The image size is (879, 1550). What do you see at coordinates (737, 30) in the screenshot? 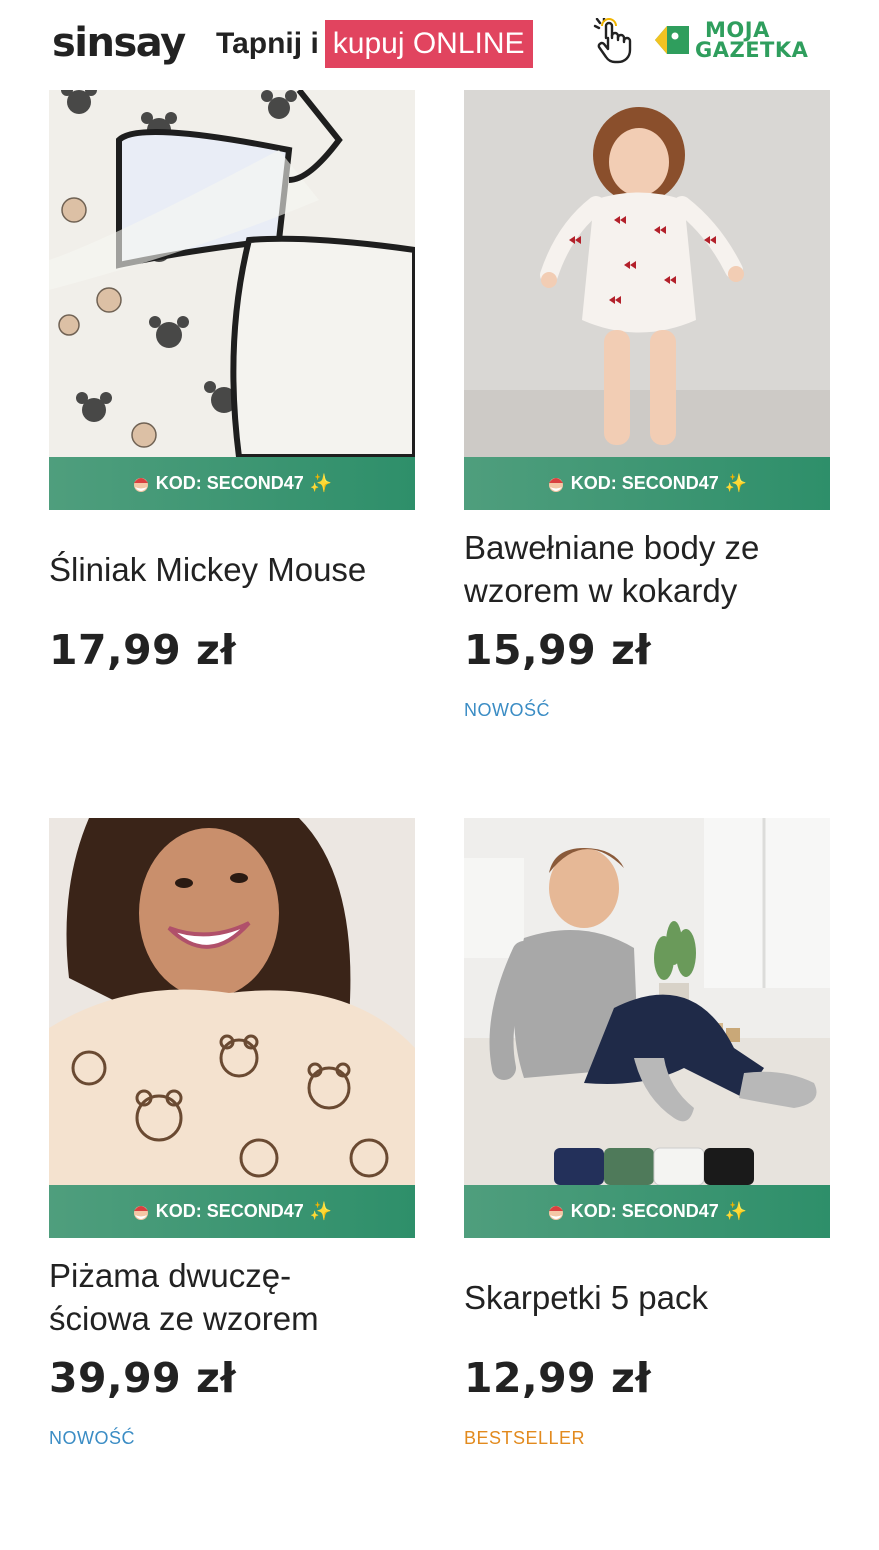
I see `partner-logo-line1: MOJA` at bounding box center [737, 30].